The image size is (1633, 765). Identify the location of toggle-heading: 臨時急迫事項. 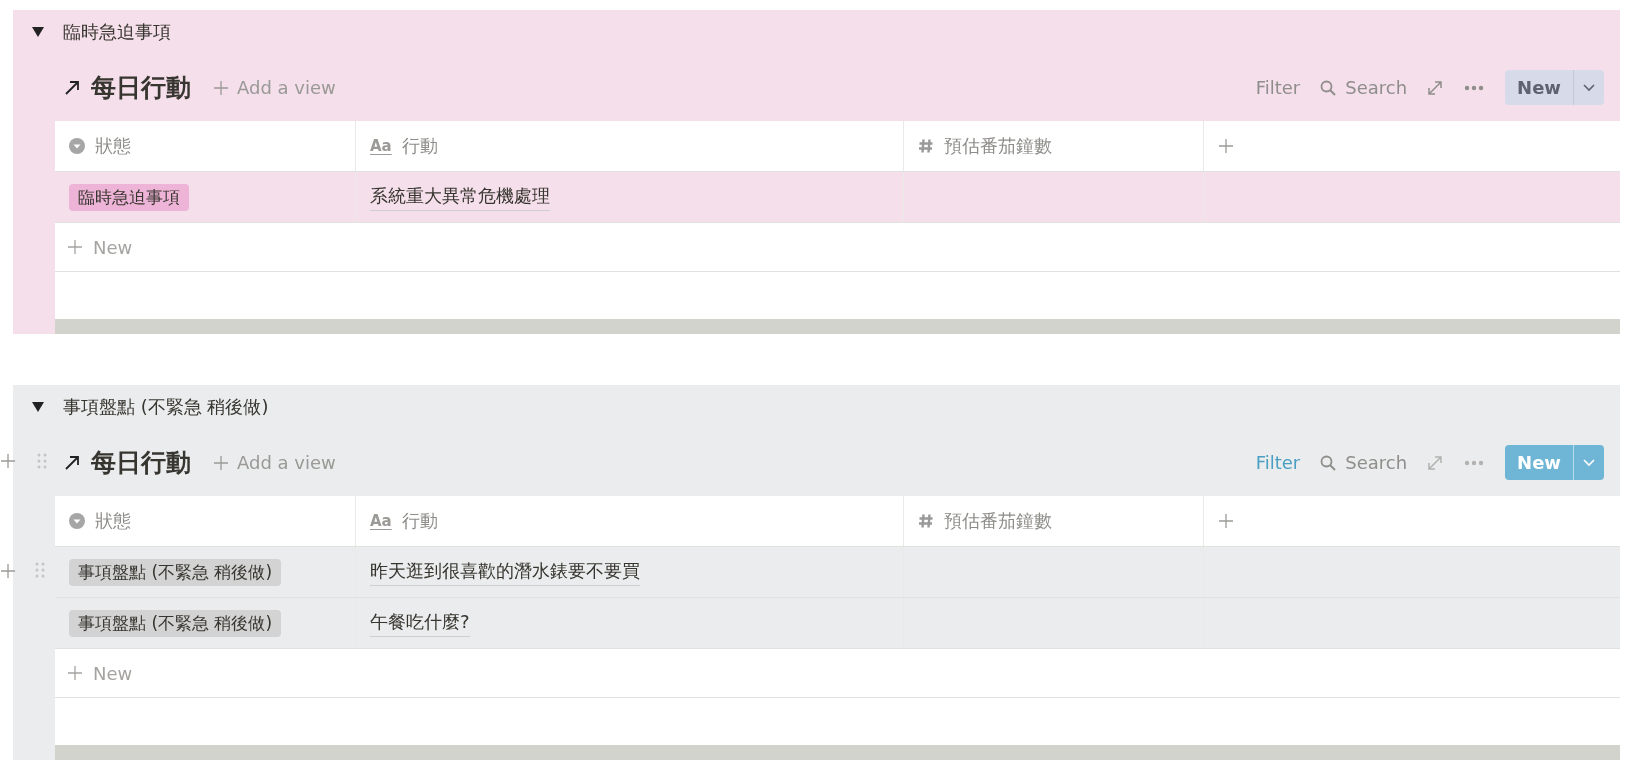
(117, 32).